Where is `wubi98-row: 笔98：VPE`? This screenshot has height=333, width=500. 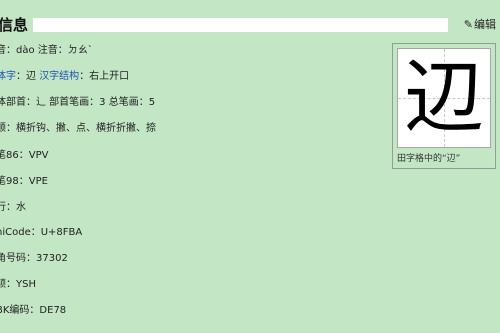
wubi98-row: 笔98：VPE is located at coordinates (24, 181).